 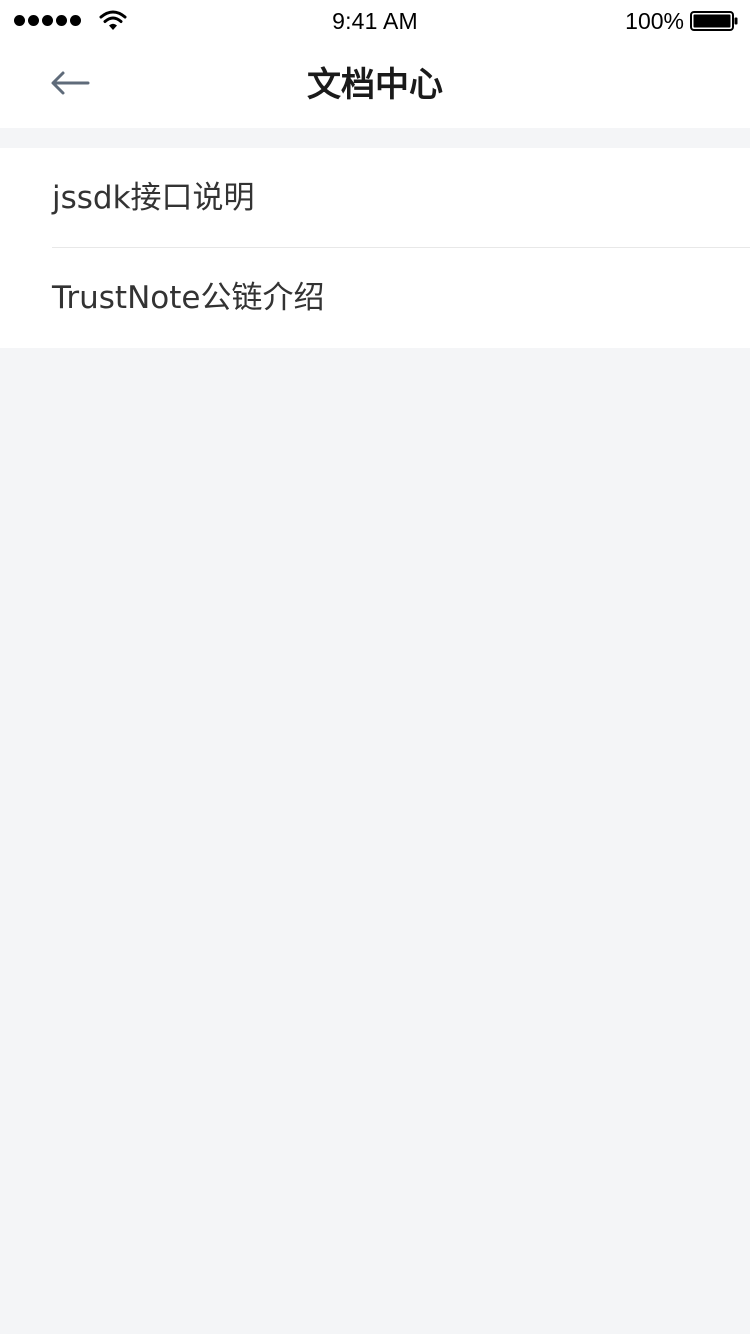 I want to click on navigation-bar: 文档中心, so click(x=375, y=85).